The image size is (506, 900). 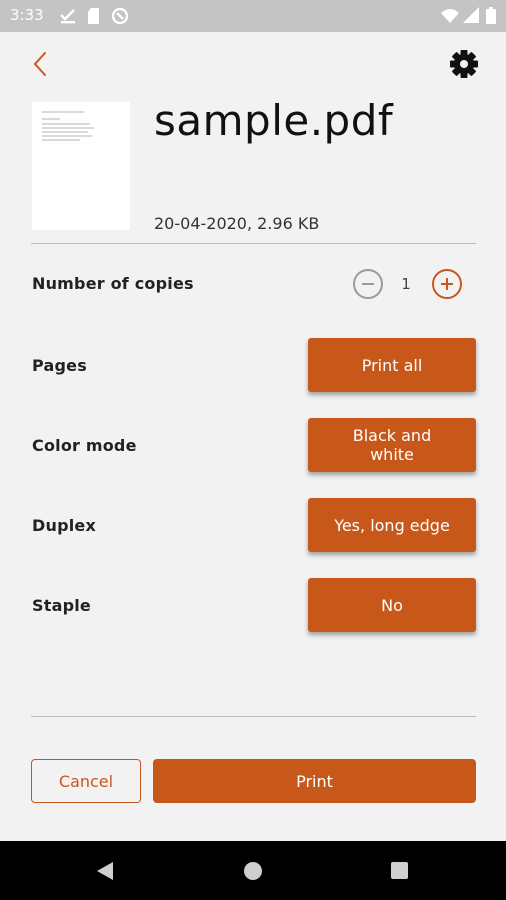 I want to click on copies-value: 1, so click(x=406, y=284).